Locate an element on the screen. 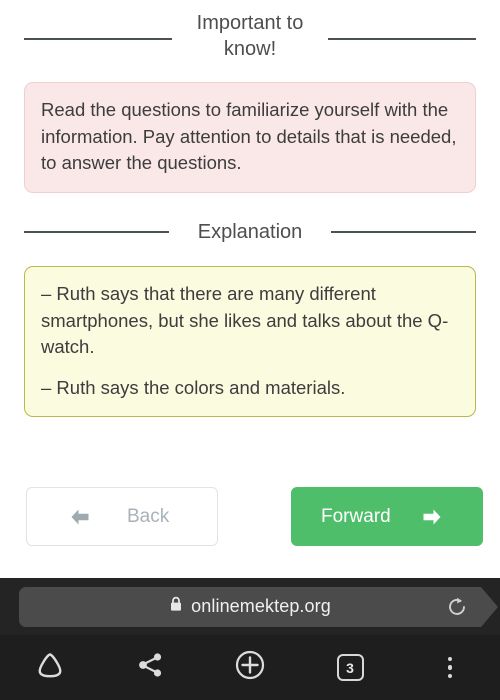 The width and height of the screenshot is (500, 700). share-button is located at coordinates (150, 667).